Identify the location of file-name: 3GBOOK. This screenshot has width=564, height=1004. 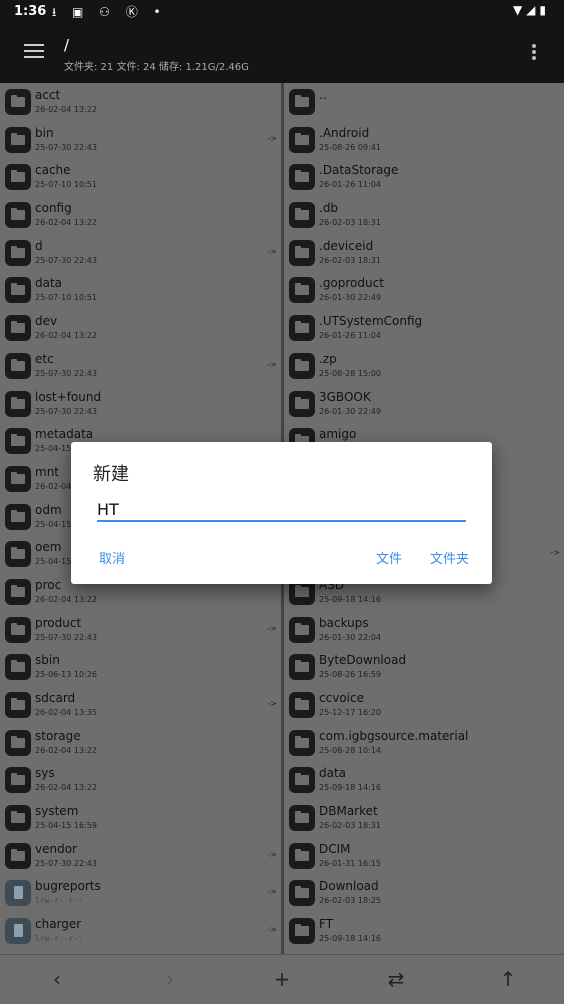
(345, 396).